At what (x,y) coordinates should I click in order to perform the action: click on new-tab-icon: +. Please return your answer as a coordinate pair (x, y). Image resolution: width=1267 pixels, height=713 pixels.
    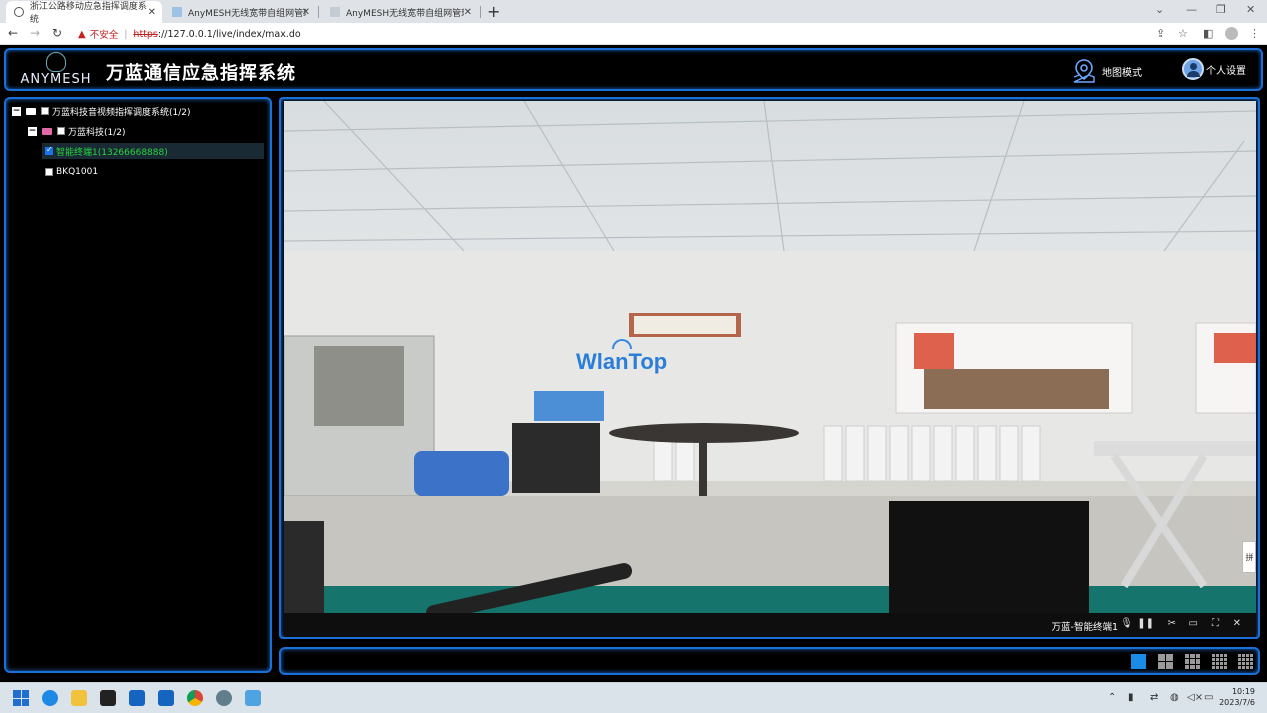
    Looking at the image, I should click on (493, 11).